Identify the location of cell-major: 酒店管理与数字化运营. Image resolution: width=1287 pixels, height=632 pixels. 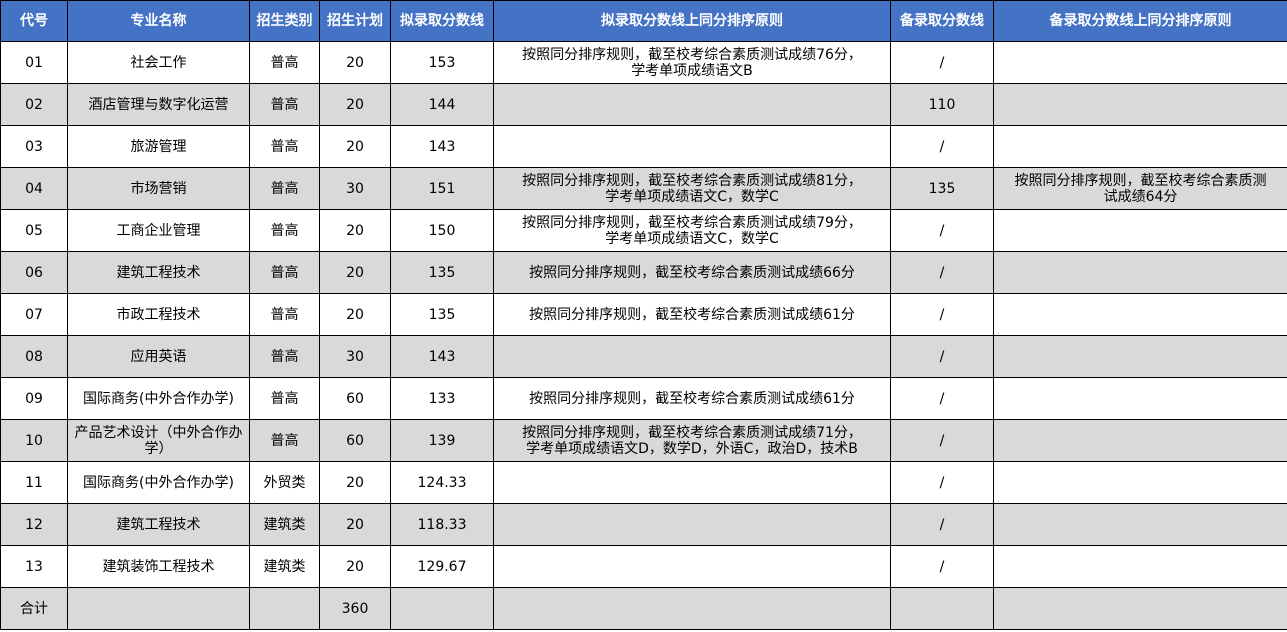
(158, 104).